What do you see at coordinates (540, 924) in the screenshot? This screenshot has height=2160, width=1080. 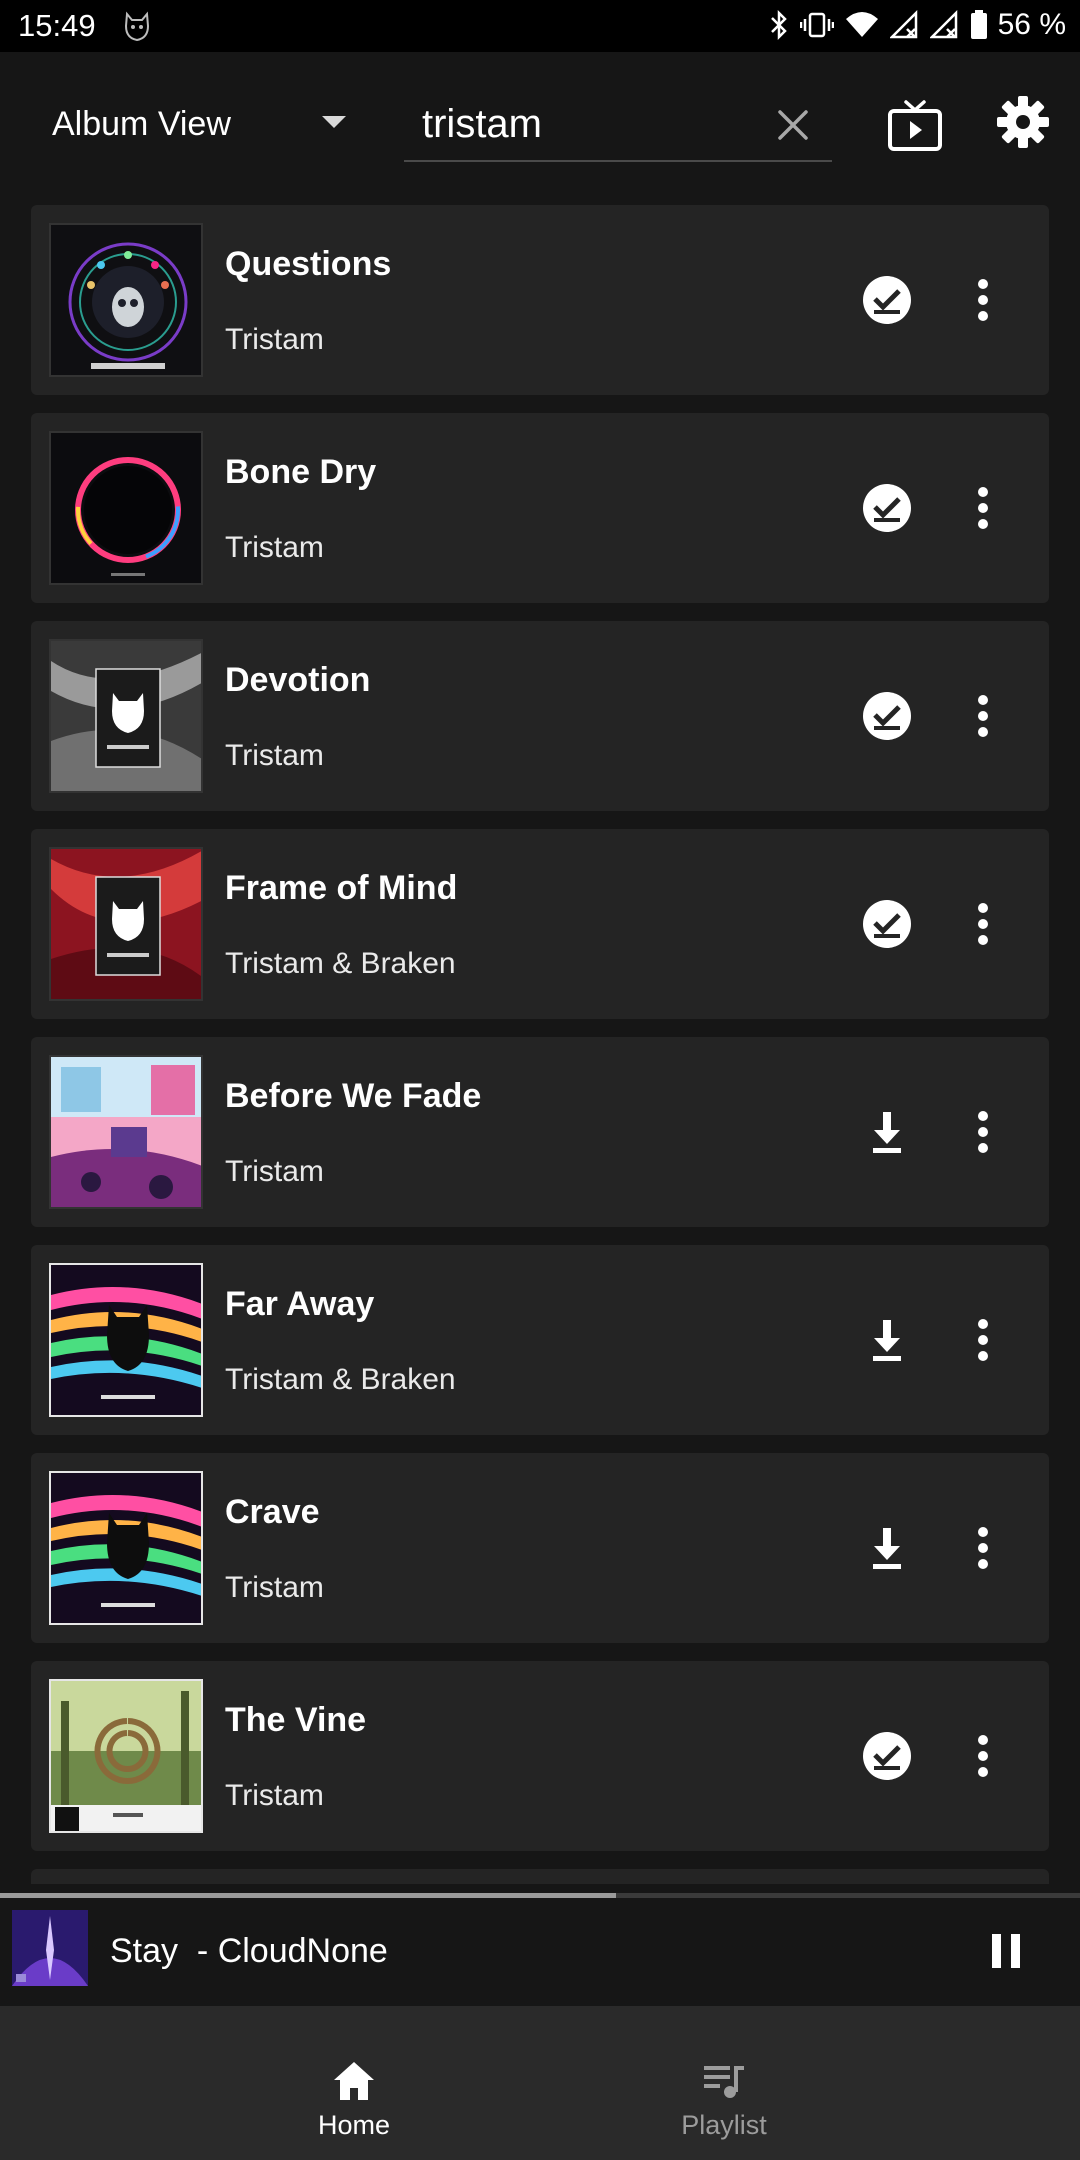 I see `track-card: Frame of Mind Tristam & Braken` at bounding box center [540, 924].